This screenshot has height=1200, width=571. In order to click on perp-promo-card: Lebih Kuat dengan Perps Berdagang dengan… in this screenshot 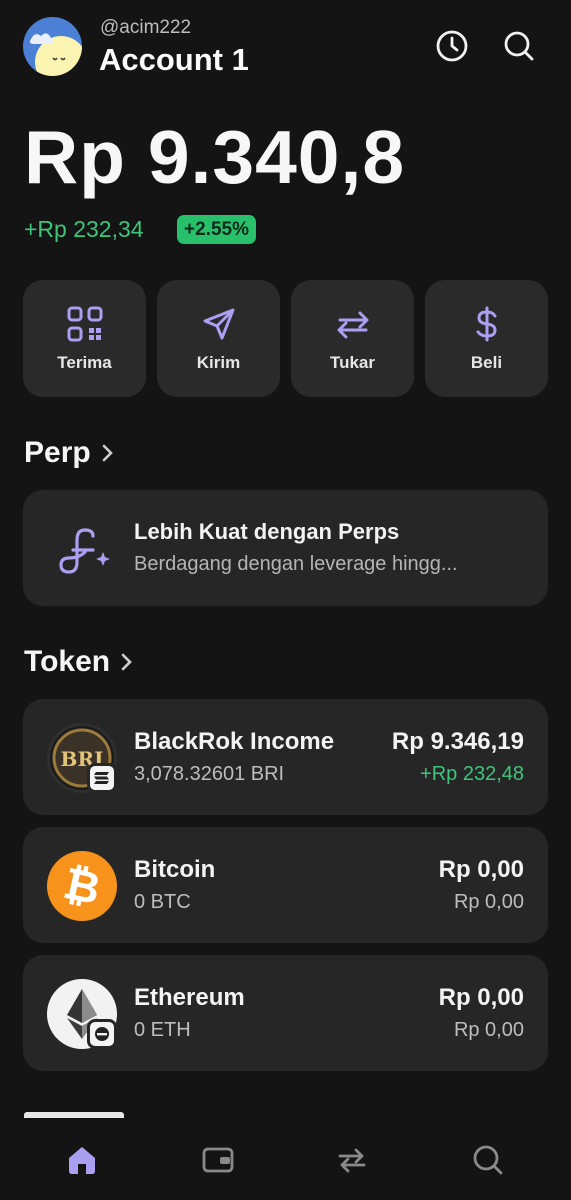, I will do `click(285, 548)`.